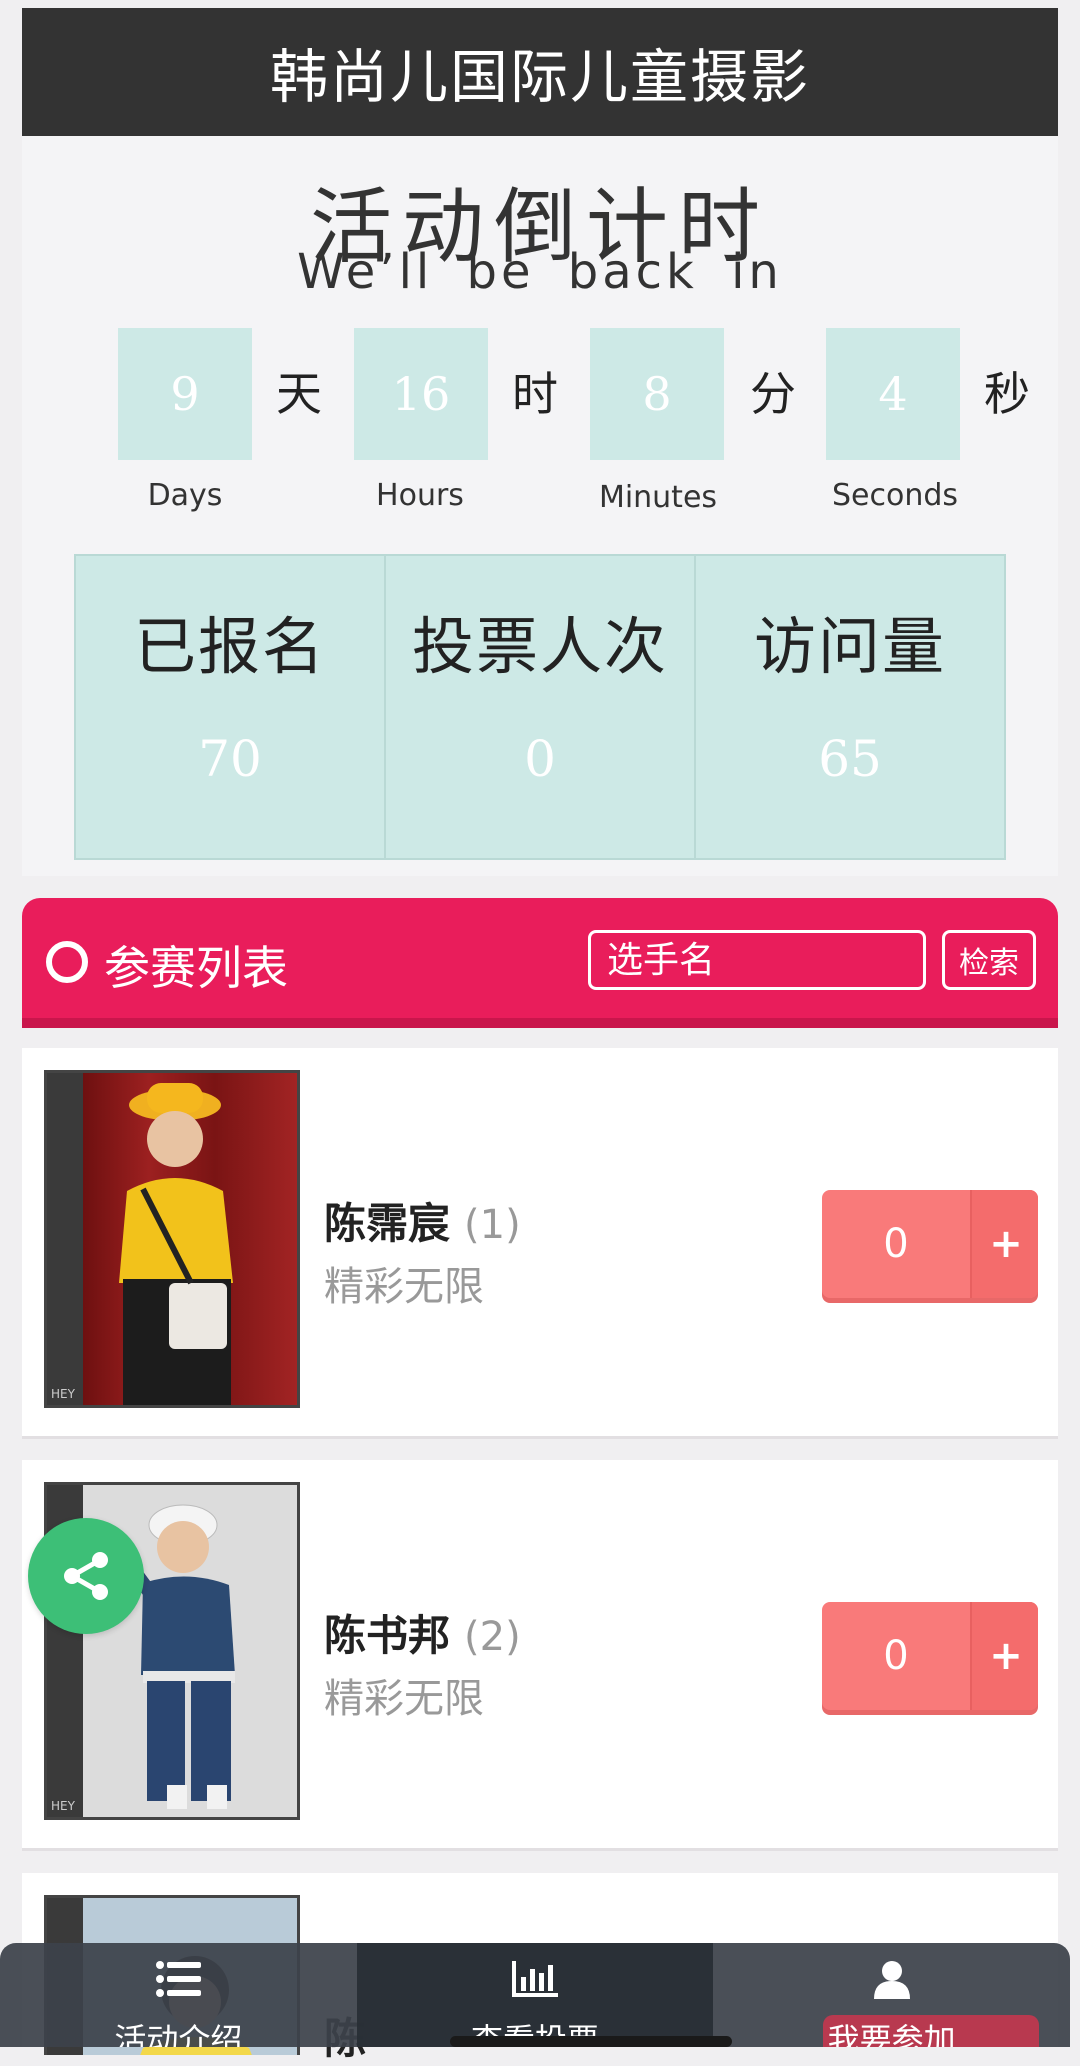 The width and height of the screenshot is (1080, 2066). Describe the element at coordinates (535, 394) in the screenshot. I see `hours-unit: 时` at that location.